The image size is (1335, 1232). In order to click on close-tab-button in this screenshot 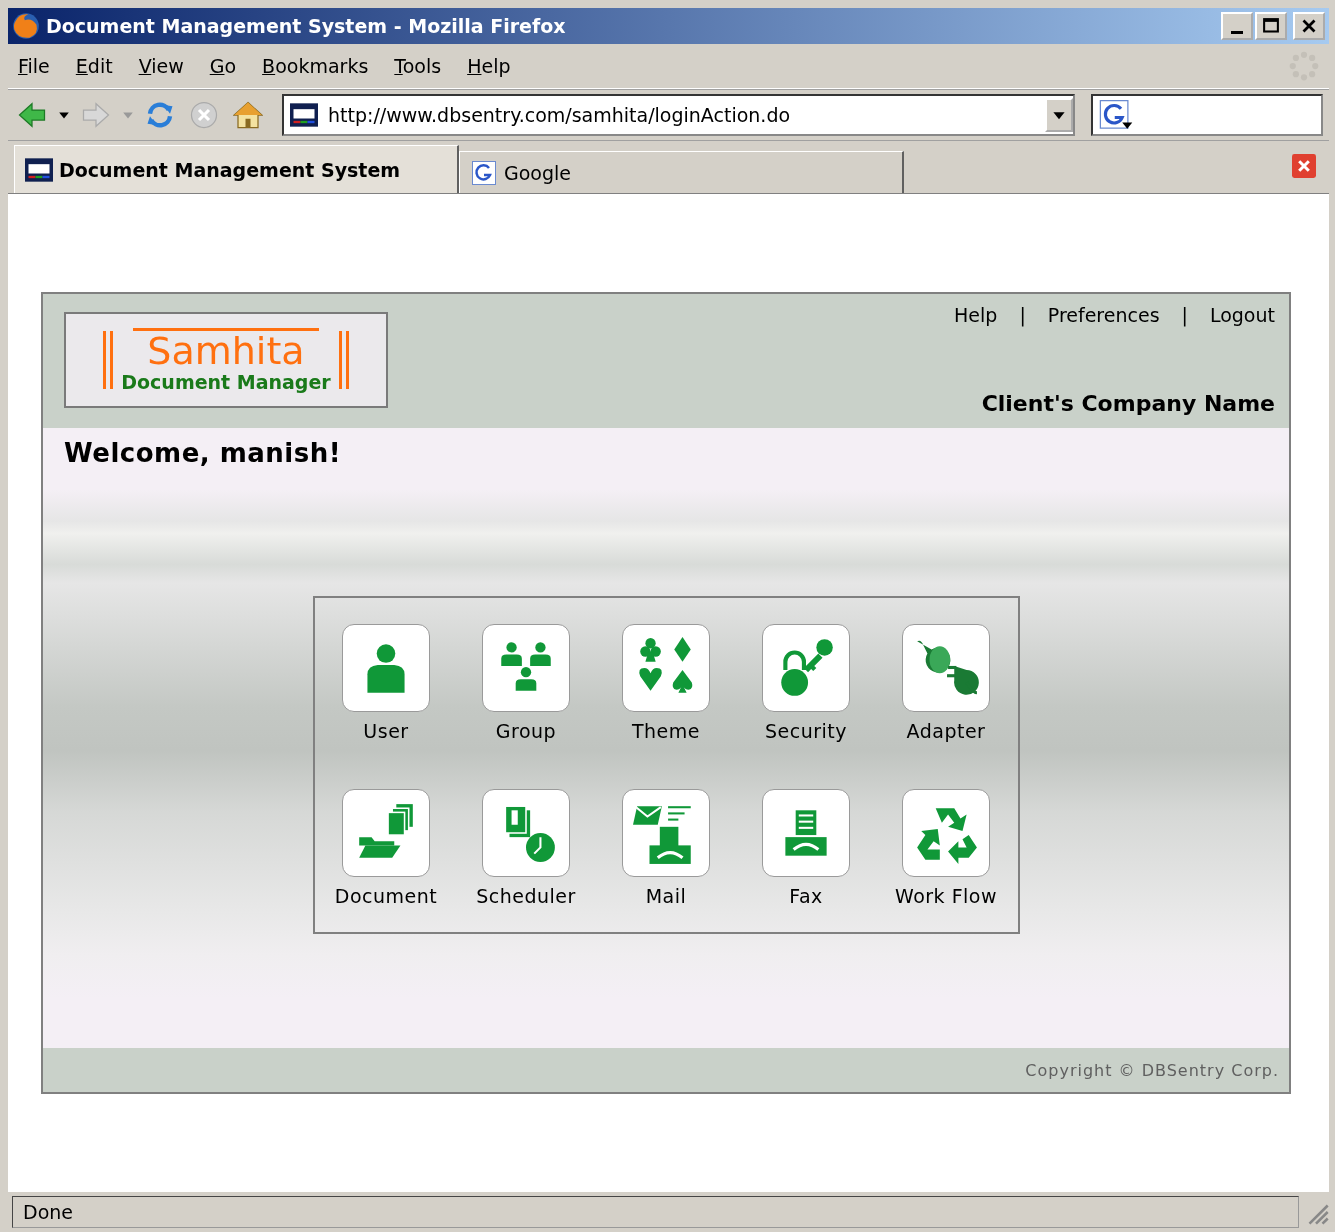, I will do `click(1304, 167)`.